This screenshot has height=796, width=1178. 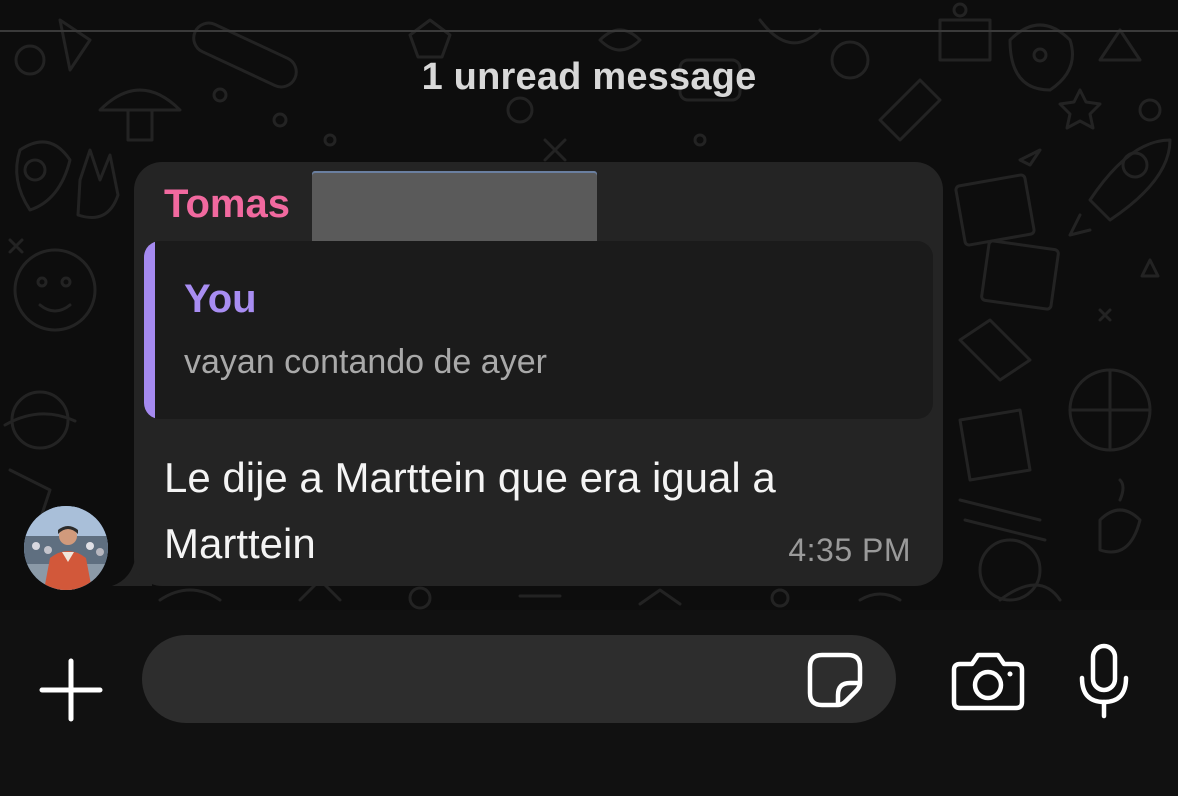 I want to click on quoted-reply: You vayan contando de ayer, so click(x=538, y=330).